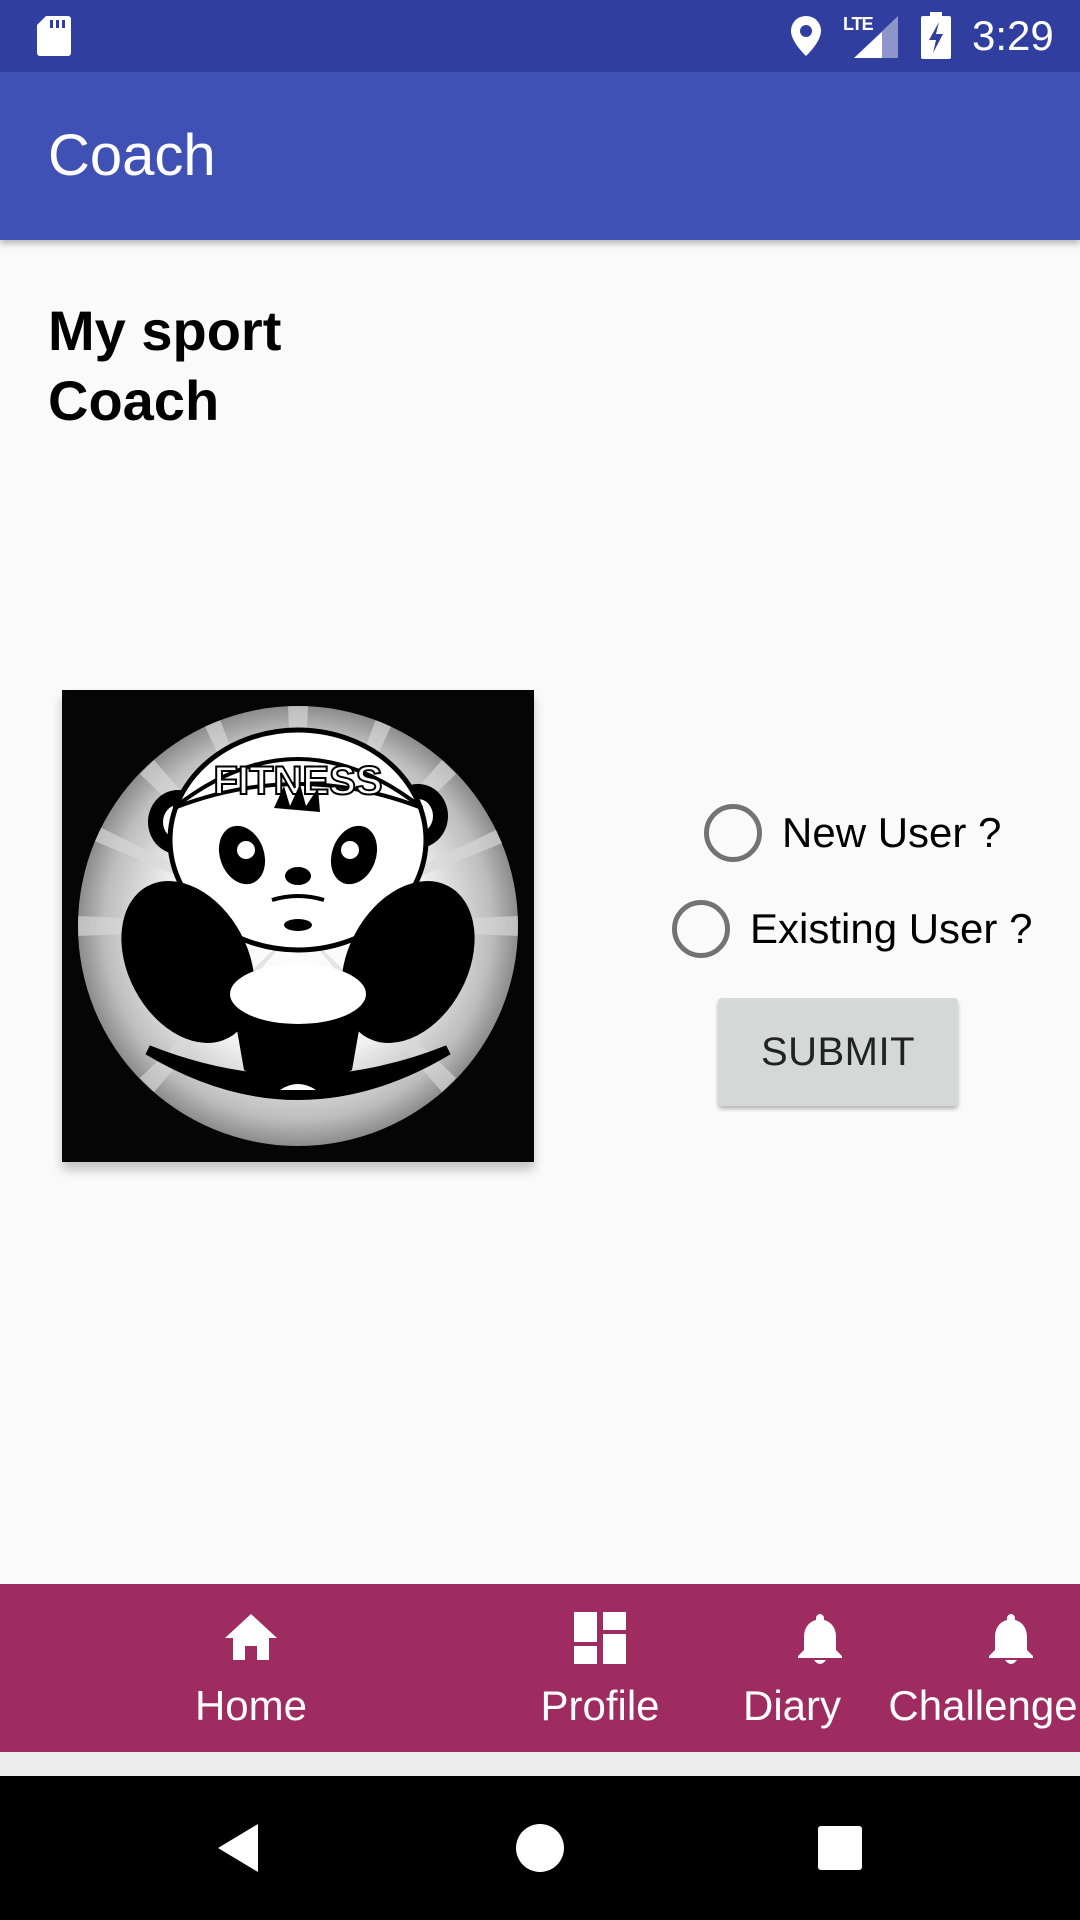 This screenshot has height=1920, width=1080. What do you see at coordinates (838, 1052) in the screenshot?
I see `submit-button: SUBMIT` at bounding box center [838, 1052].